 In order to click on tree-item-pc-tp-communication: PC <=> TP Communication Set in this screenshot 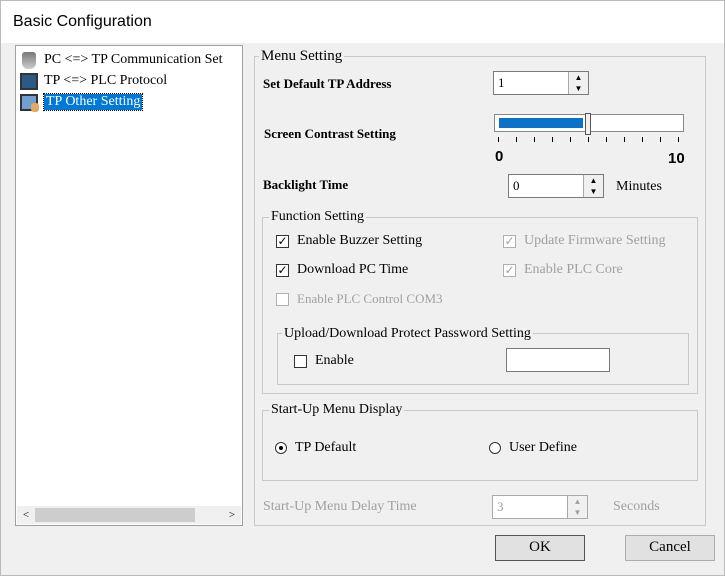, I will do `click(121, 60)`.